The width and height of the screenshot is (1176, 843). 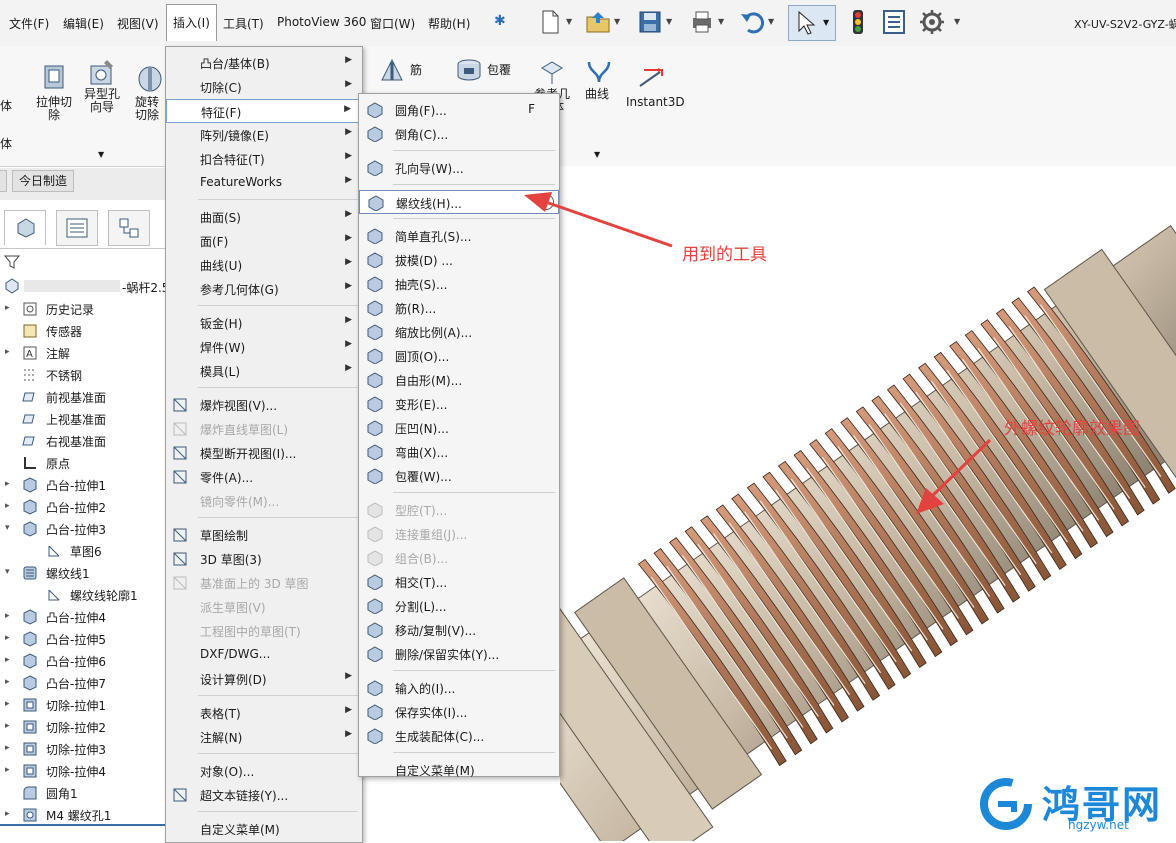 I want to click on tree-item: ▸ 历史记录, so click(x=82, y=309).